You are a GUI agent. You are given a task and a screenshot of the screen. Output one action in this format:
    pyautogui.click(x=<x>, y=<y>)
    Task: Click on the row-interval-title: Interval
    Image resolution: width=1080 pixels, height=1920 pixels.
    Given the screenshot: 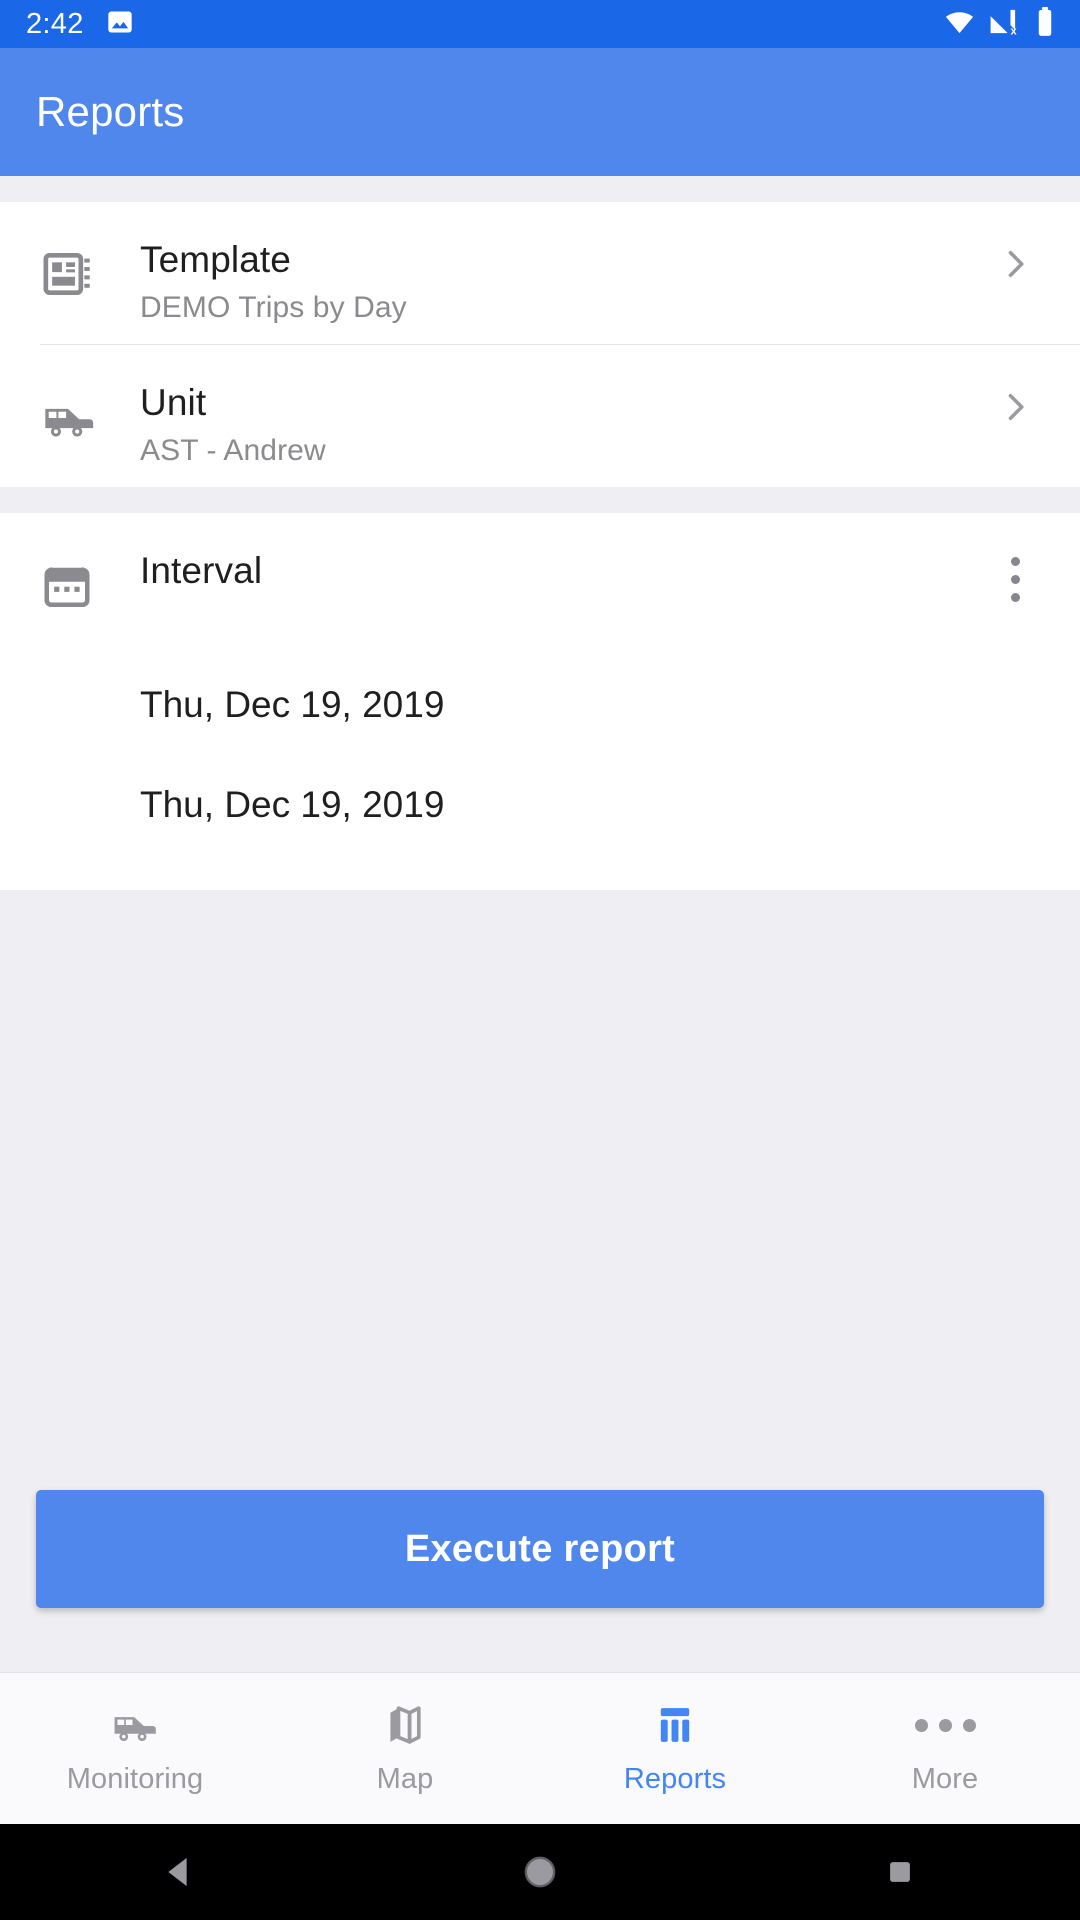 What is the action you would take?
    pyautogui.click(x=201, y=570)
    